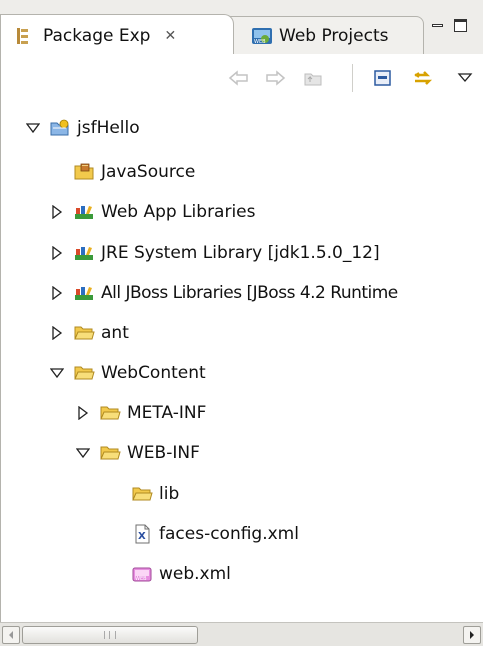  What do you see at coordinates (262, 36) in the screenshot?
I see `web-projects-icon: WEB` at bounding box center [262, 36].